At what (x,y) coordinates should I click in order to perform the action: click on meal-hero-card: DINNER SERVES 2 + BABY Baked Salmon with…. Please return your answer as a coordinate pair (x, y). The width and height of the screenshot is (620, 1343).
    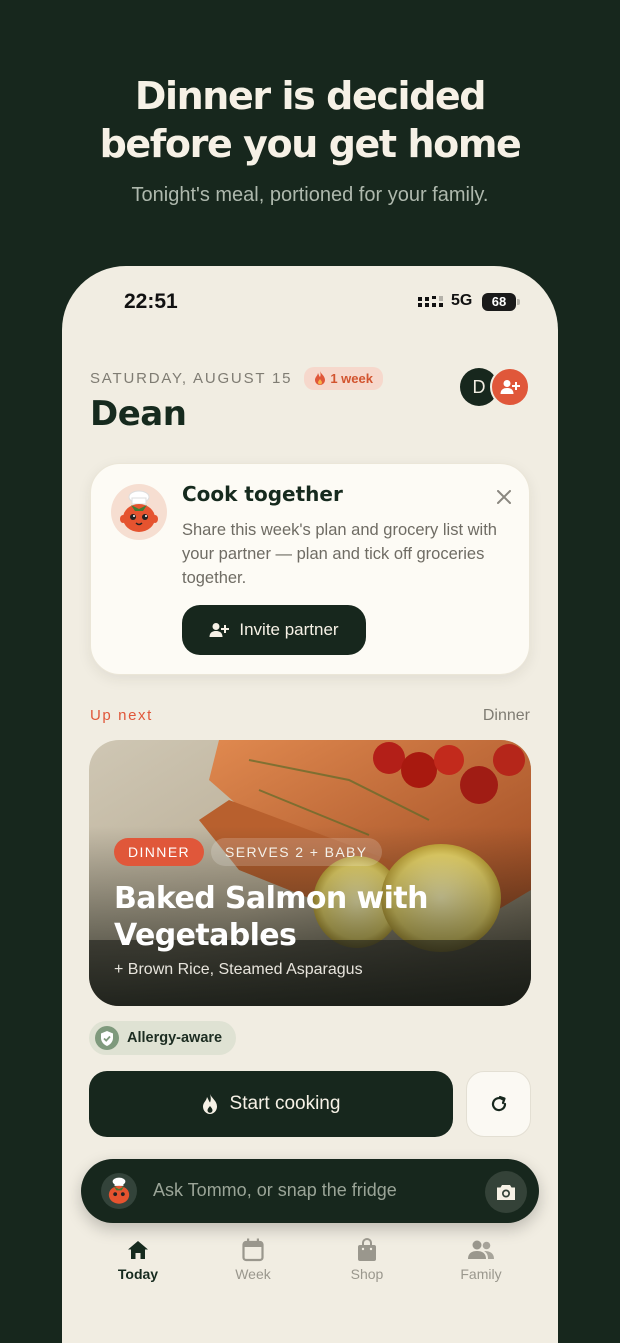
    Looking at the image, I should click on (310, 873).